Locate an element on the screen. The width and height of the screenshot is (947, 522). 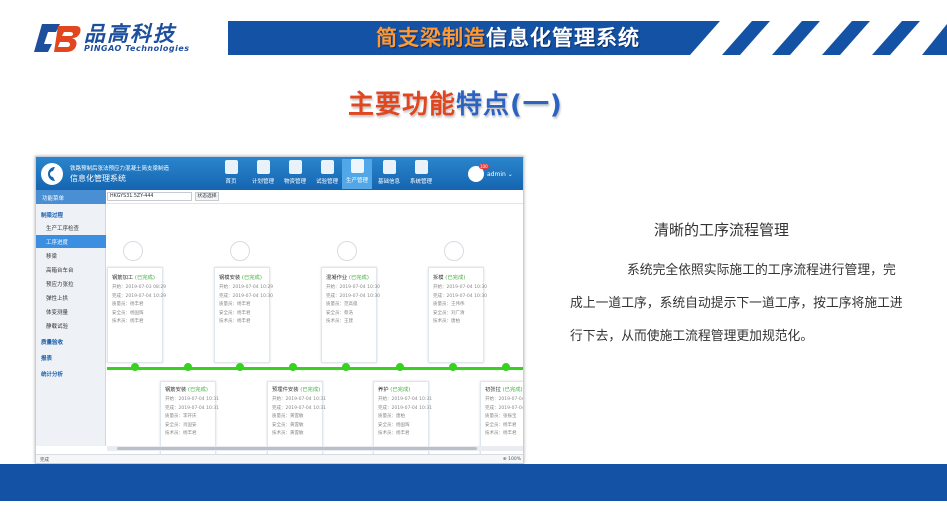
nav-home: 首页 is located at coordinates (231, 172).